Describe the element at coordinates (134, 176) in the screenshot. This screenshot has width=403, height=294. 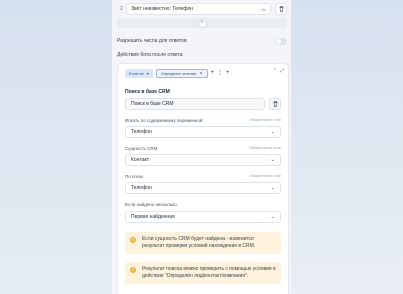
I see `by-field-label-text: По полю` at that location.